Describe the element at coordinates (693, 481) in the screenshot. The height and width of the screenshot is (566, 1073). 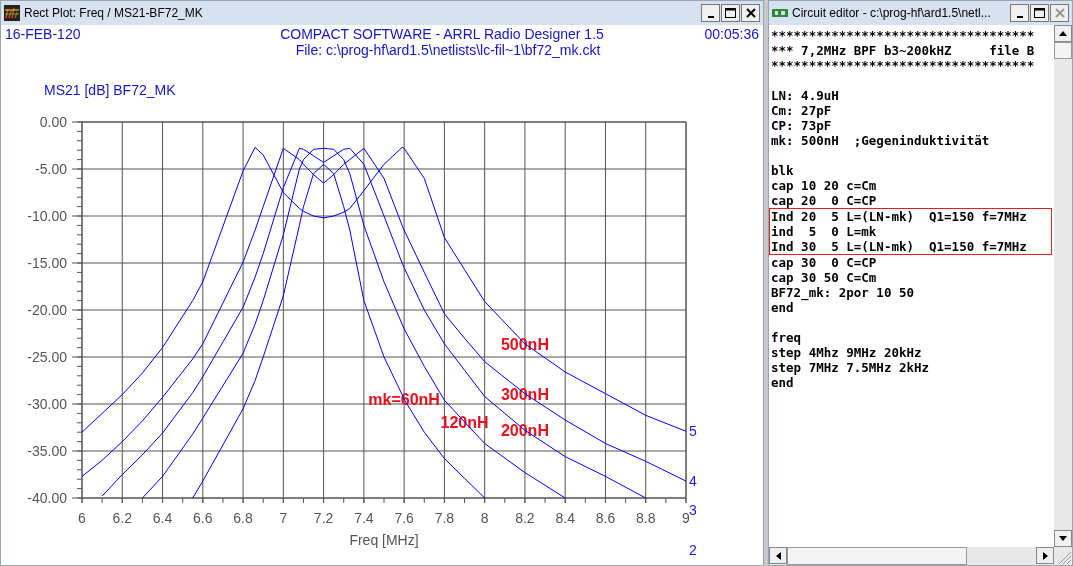
I see `trace-number: 4` at that location.